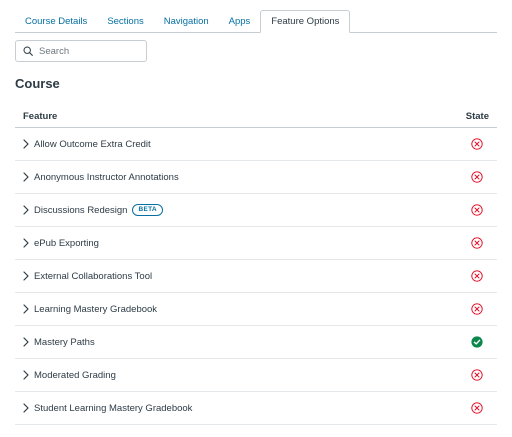  Describe the element at coordinates (113, 408) in the screenshot. I see `feature-name: Student Learning Mastery Gradebook` at that location.